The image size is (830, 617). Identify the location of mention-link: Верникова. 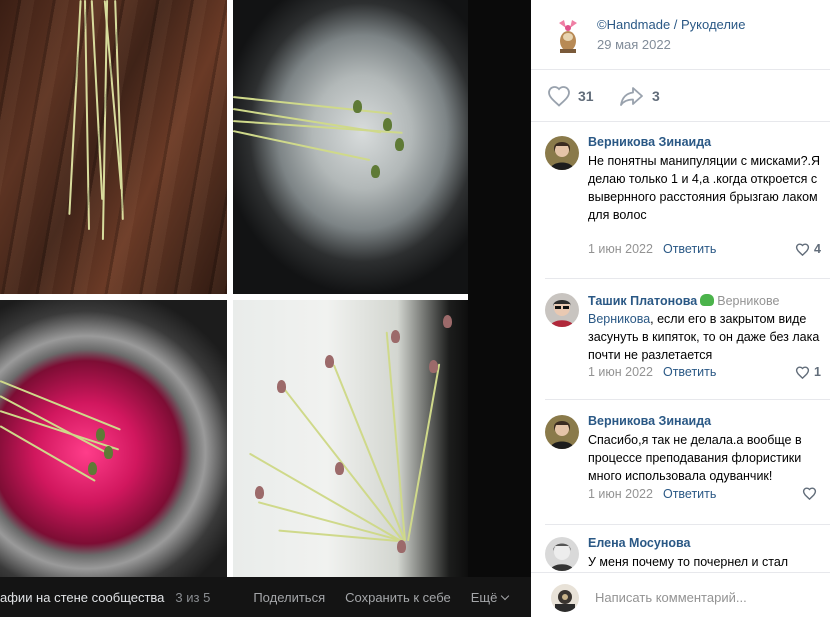
(619, 319).